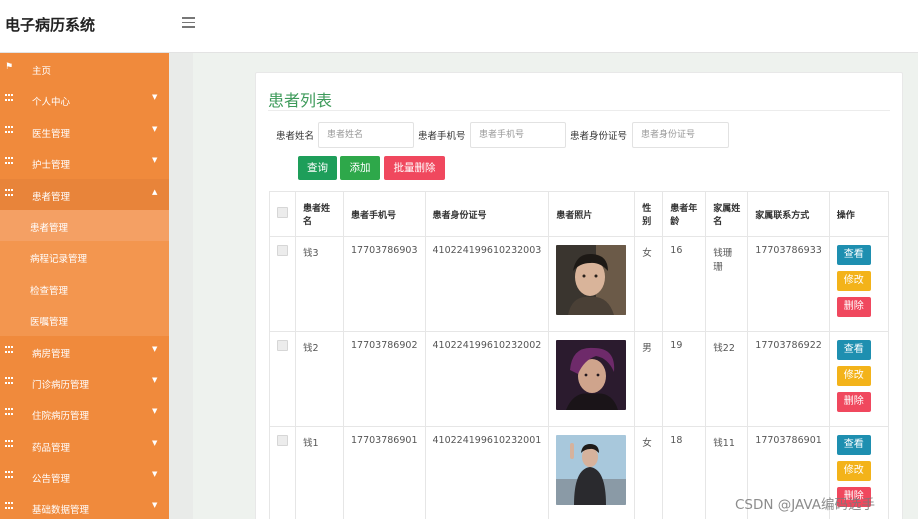 The width and height of the screenshot is (918, 519). Describe the element at coordinates (599, 136) in the screenshot. I see `patient-idcard-label: 患者身份证号` at that location.